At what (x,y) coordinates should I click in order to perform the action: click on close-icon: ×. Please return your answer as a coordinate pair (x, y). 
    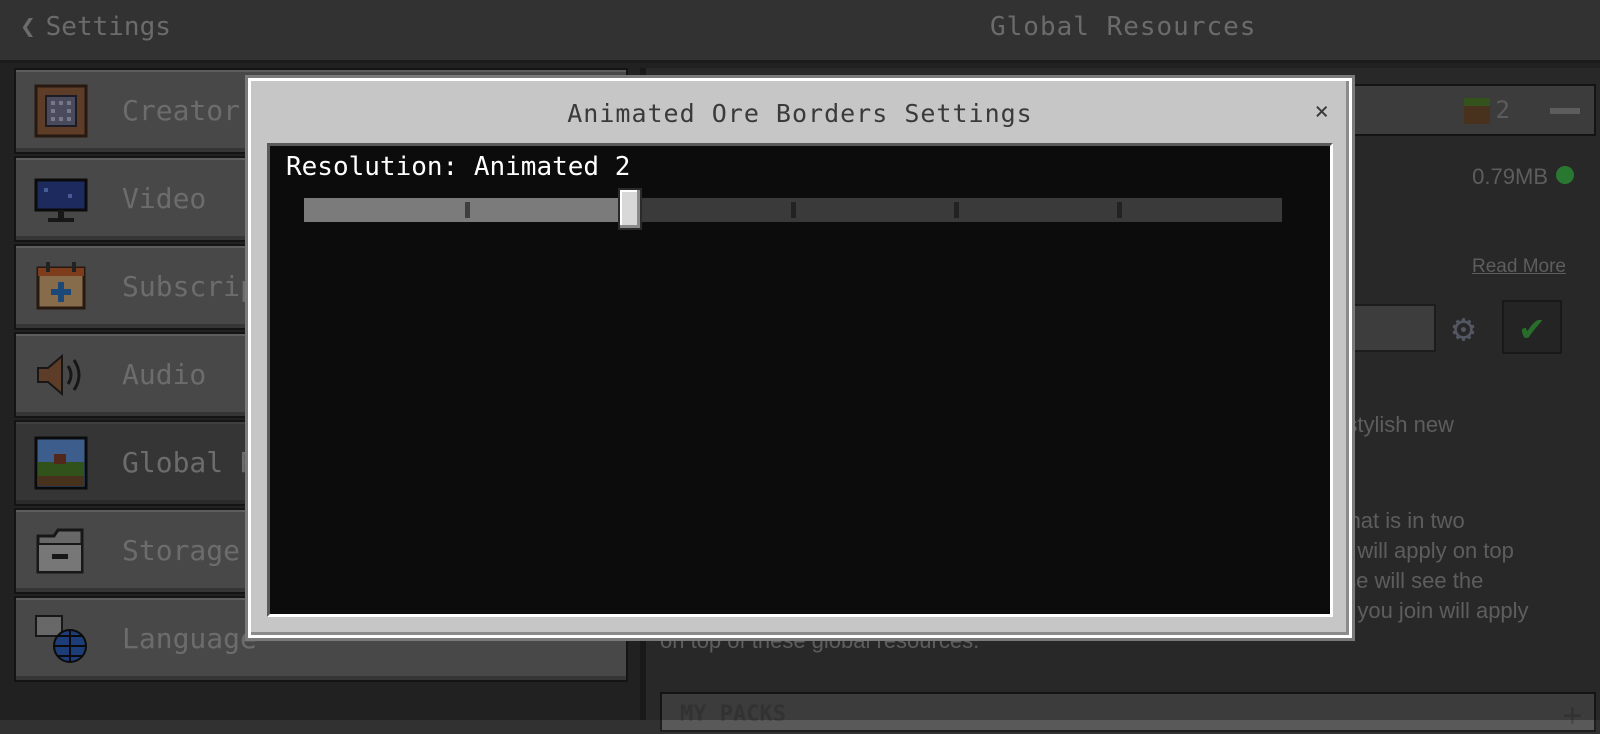
    Looking at the image, I should click on (1322, 111).